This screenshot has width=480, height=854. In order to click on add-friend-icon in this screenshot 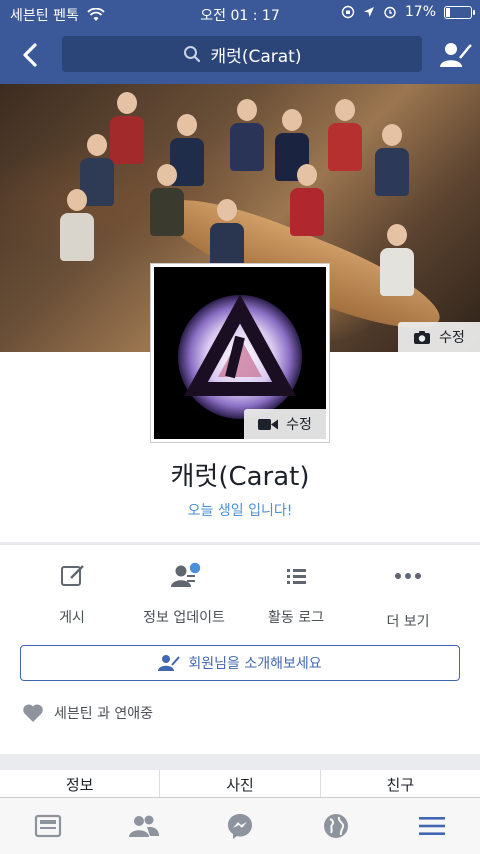, I will do `click(456, 55)`.